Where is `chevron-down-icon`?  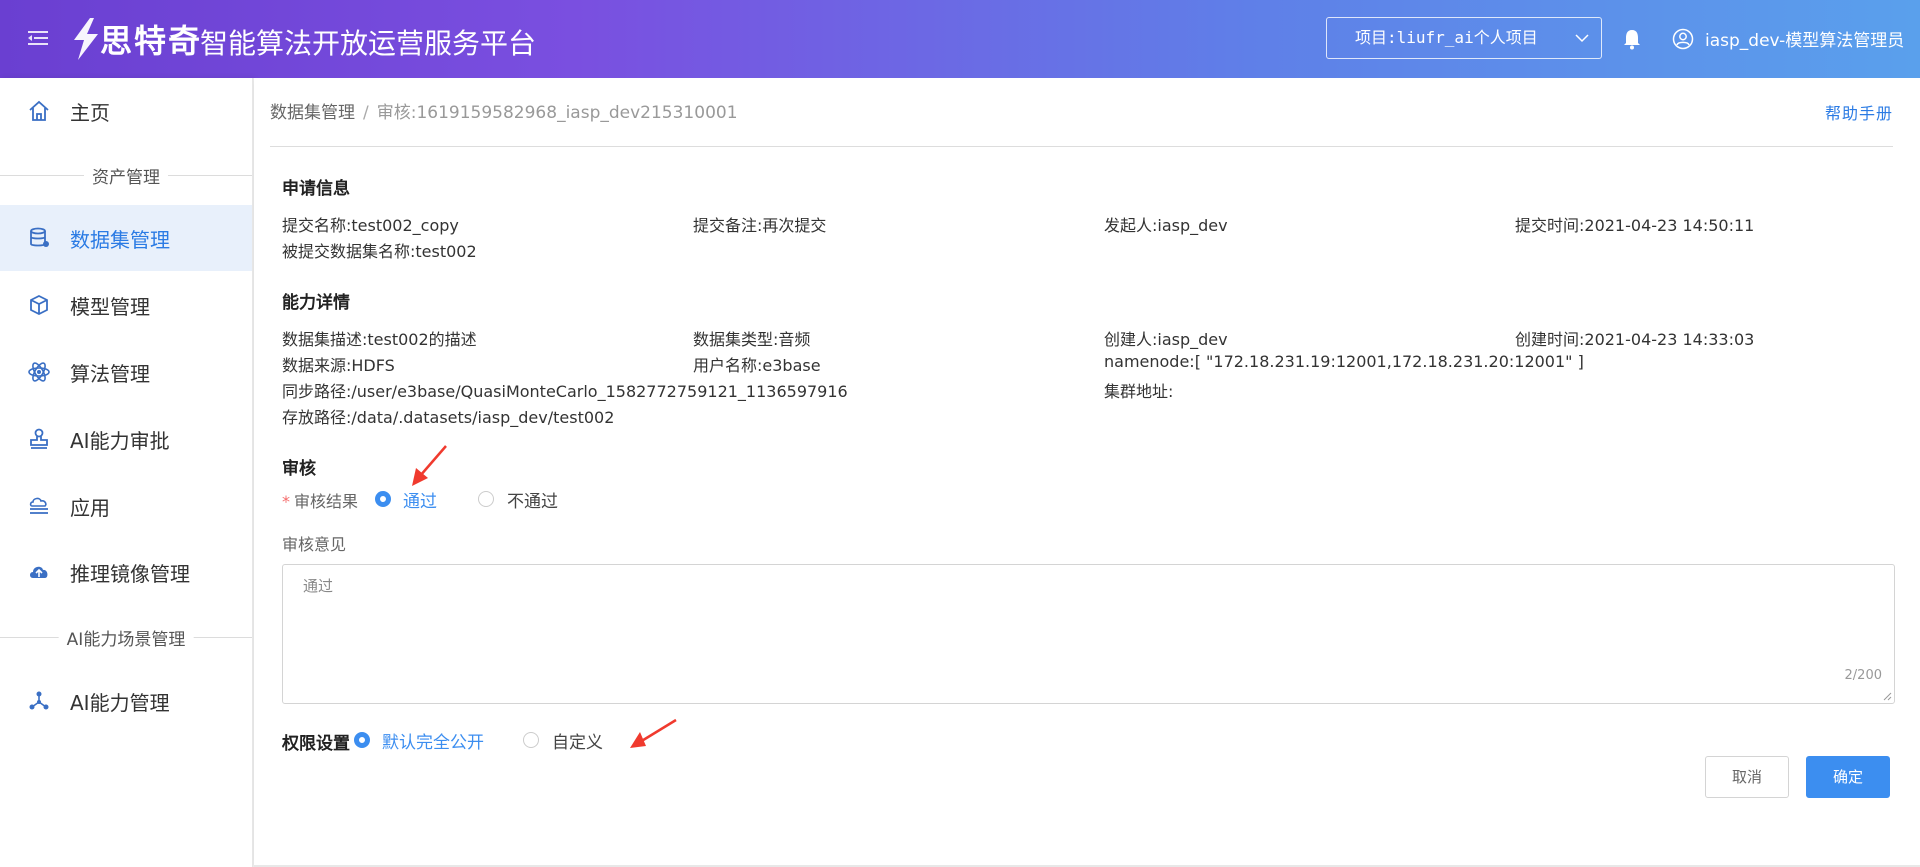 chevron-down-icon is located at coordinates (1582, 38).